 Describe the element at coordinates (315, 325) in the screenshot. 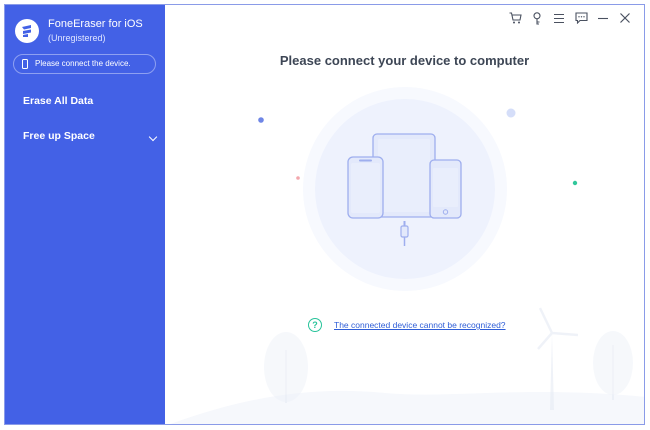

I see `question-icon: ?` at that location.